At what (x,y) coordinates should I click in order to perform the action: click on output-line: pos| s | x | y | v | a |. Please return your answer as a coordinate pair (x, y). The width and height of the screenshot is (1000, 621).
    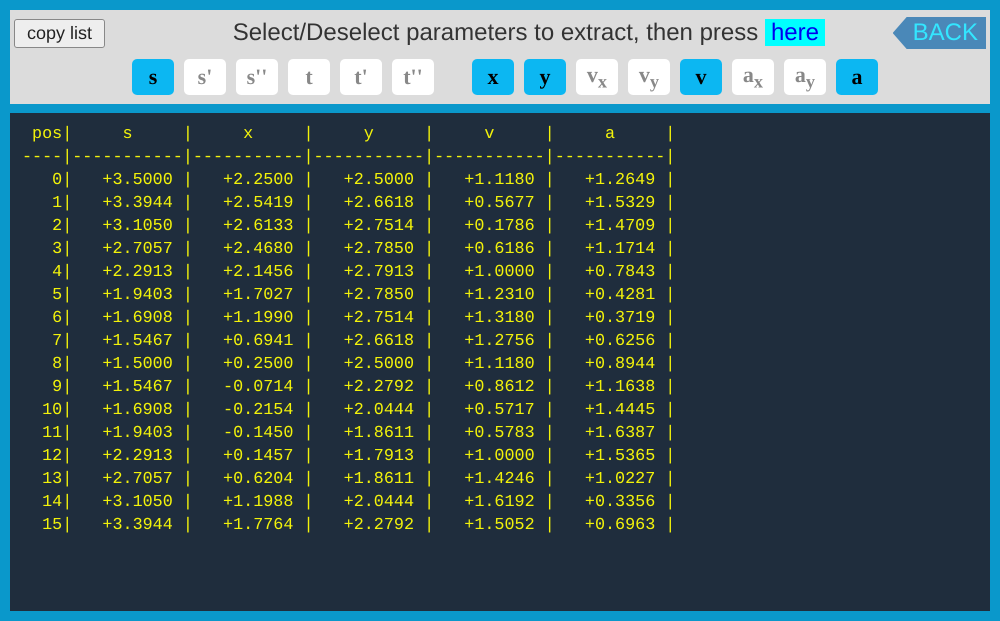
    Looking at the image, I should click on (353, 135).